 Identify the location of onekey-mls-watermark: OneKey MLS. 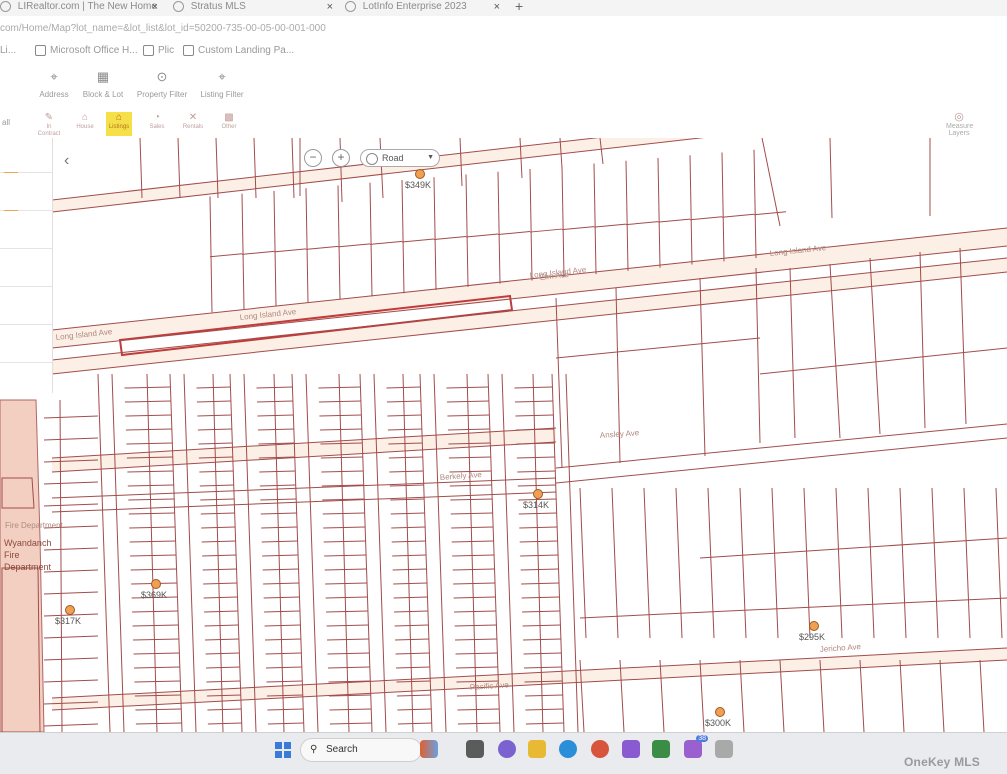
(942, 762).